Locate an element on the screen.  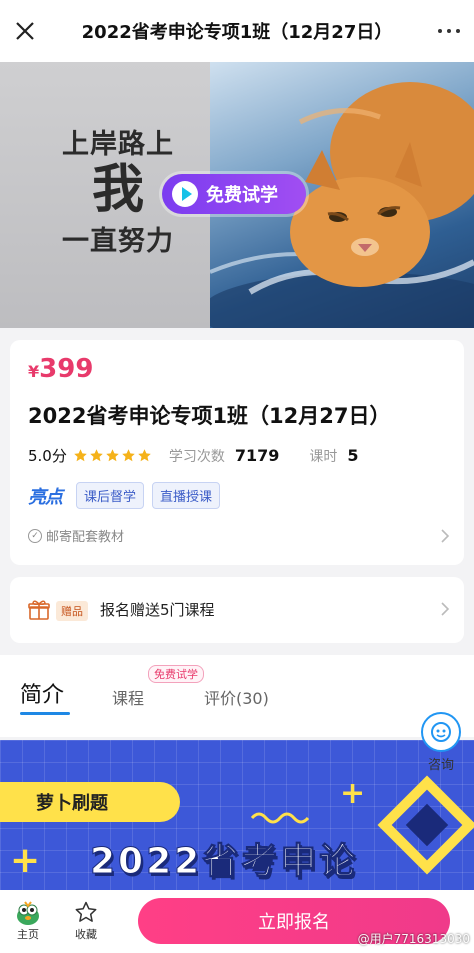
course-price: ¥399 is located at coordinates (60, 369).